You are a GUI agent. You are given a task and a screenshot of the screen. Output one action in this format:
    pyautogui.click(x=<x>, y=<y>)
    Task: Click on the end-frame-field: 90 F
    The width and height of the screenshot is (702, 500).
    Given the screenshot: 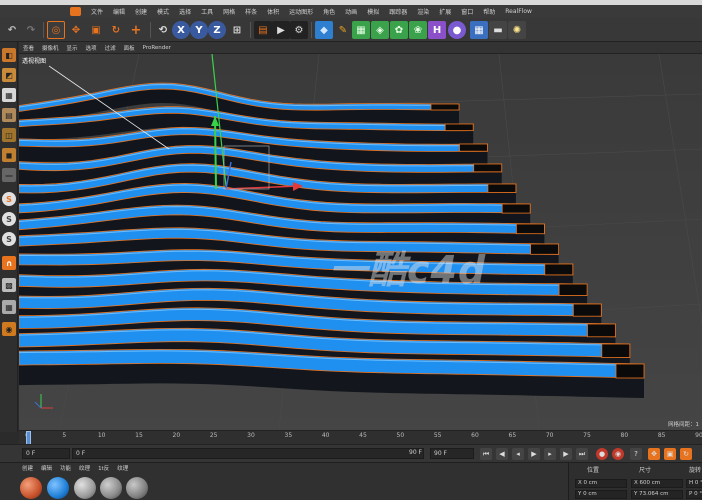 What is the action you would take?
    pyautogui.click(x=416, y=453)
    